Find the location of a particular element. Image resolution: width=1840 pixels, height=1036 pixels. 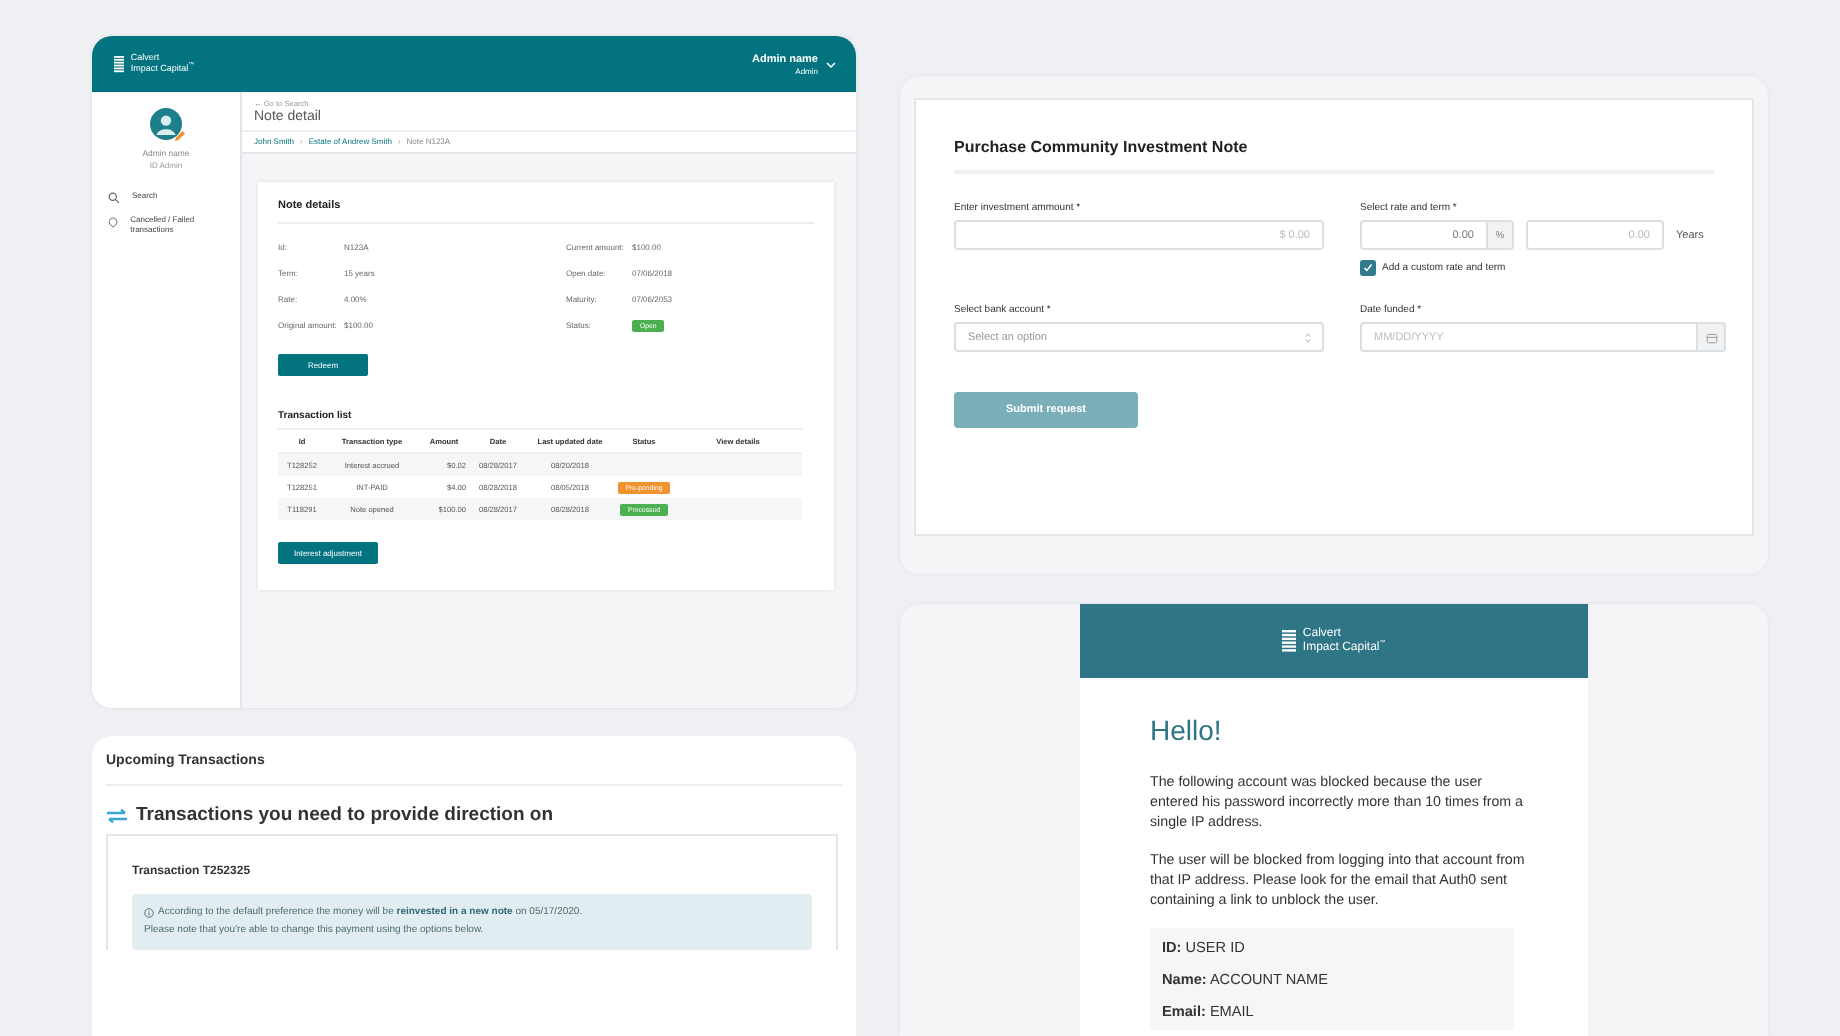

section-heading: Transactions you need to provide direction on is located at coordinates (345, 815).